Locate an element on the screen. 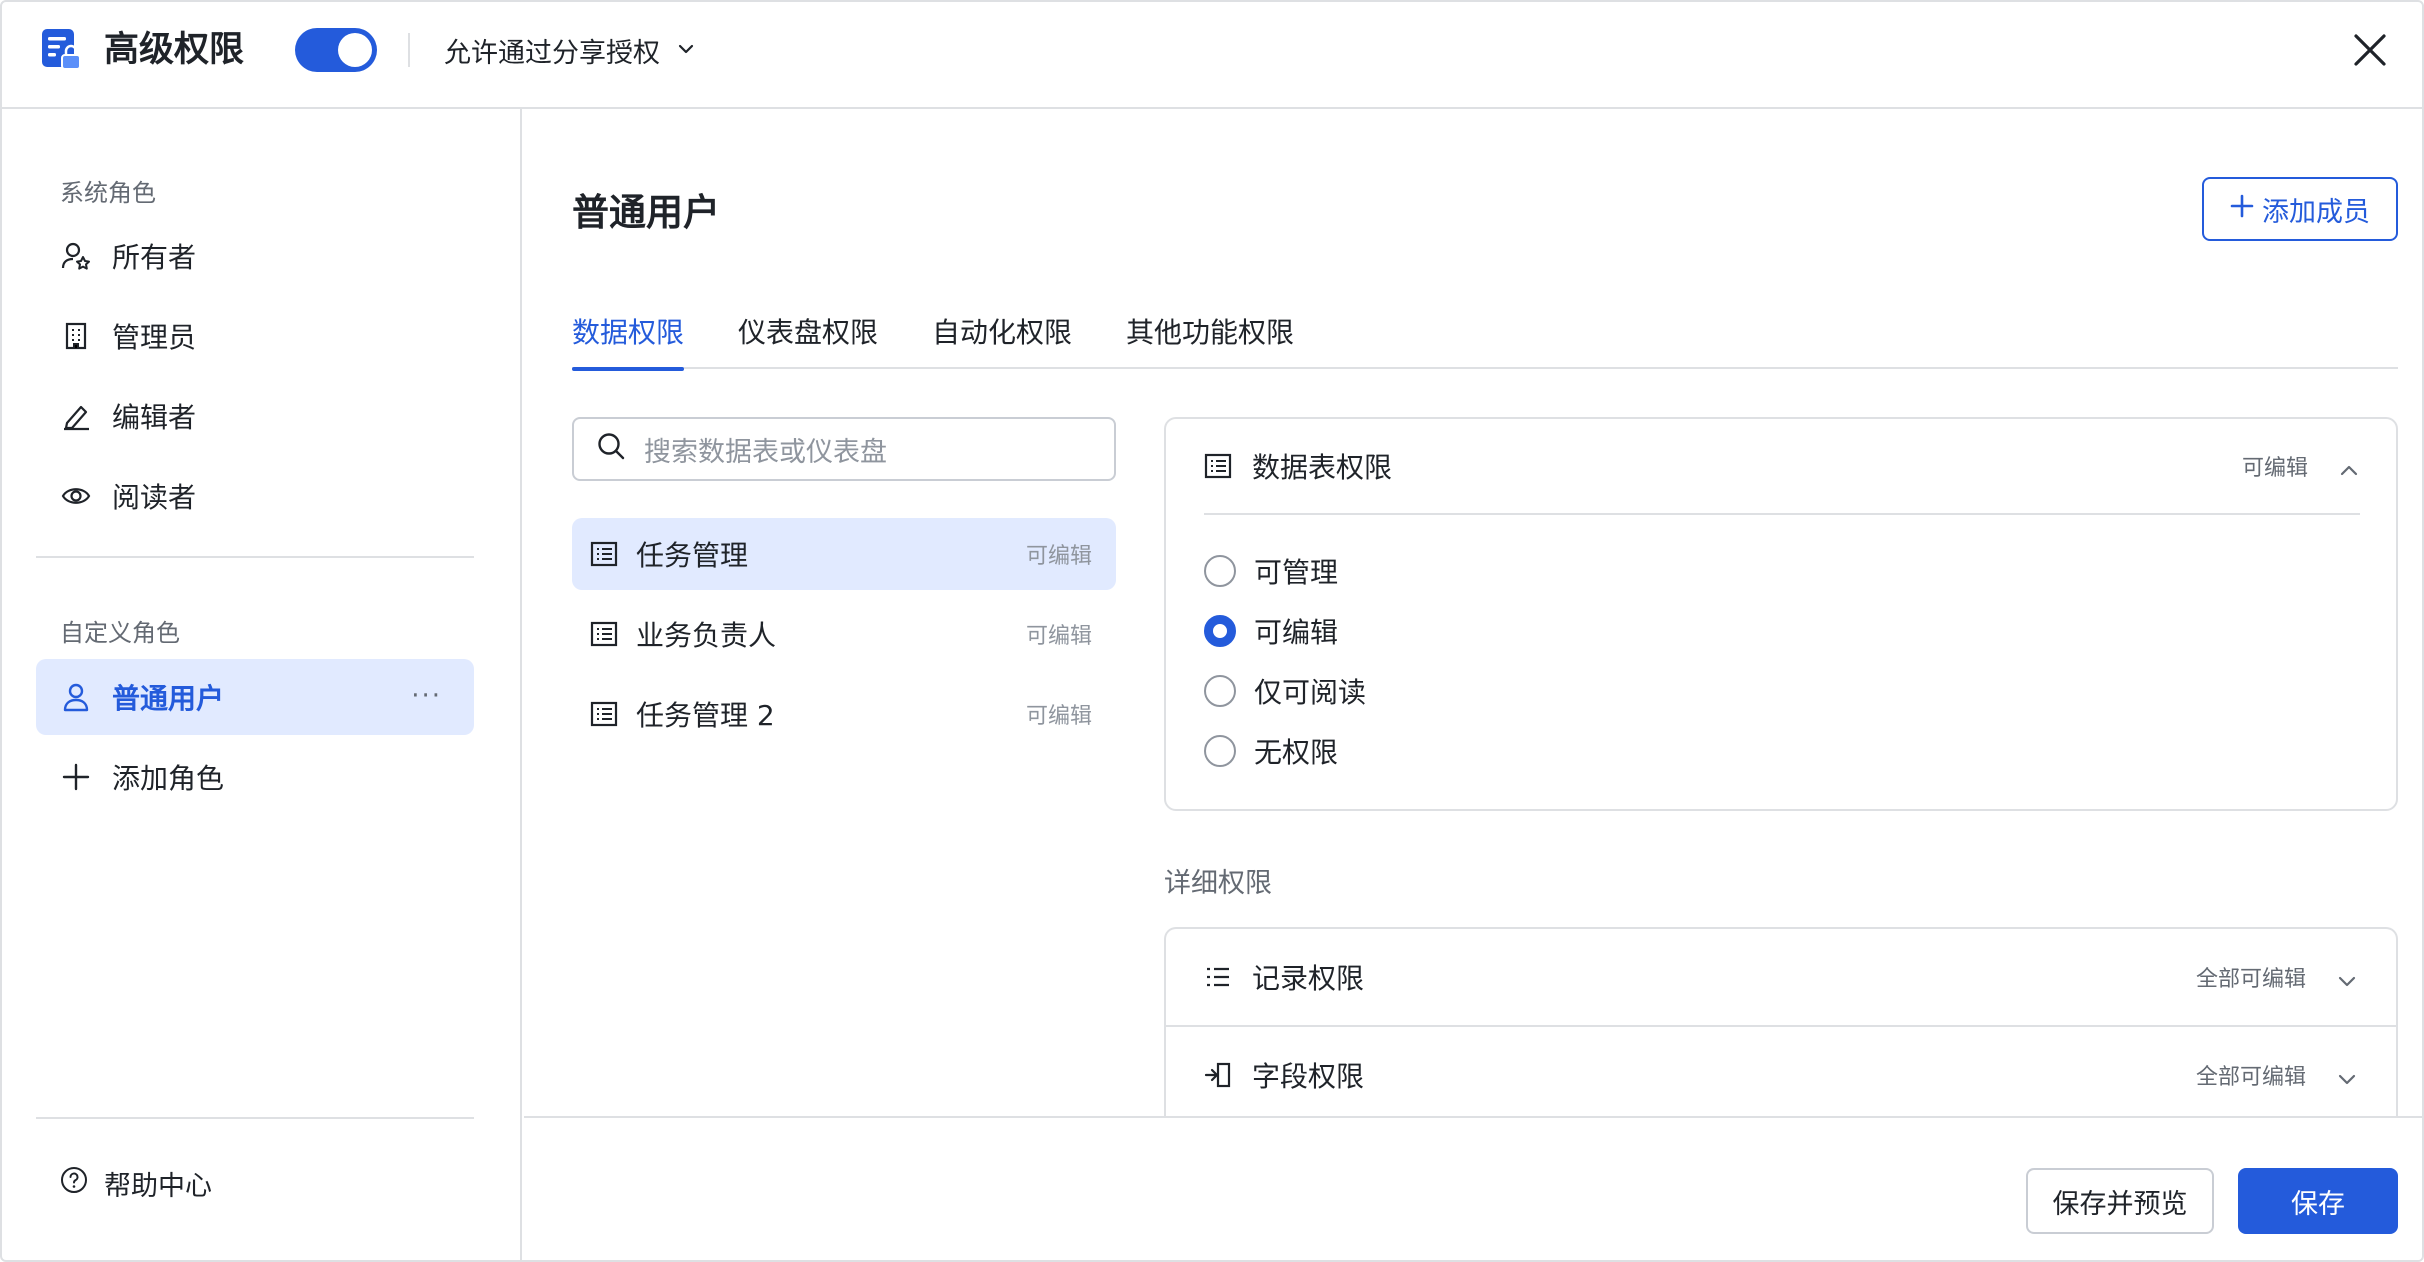  save-button: 保存 is located at coordinates (2318, 1201).